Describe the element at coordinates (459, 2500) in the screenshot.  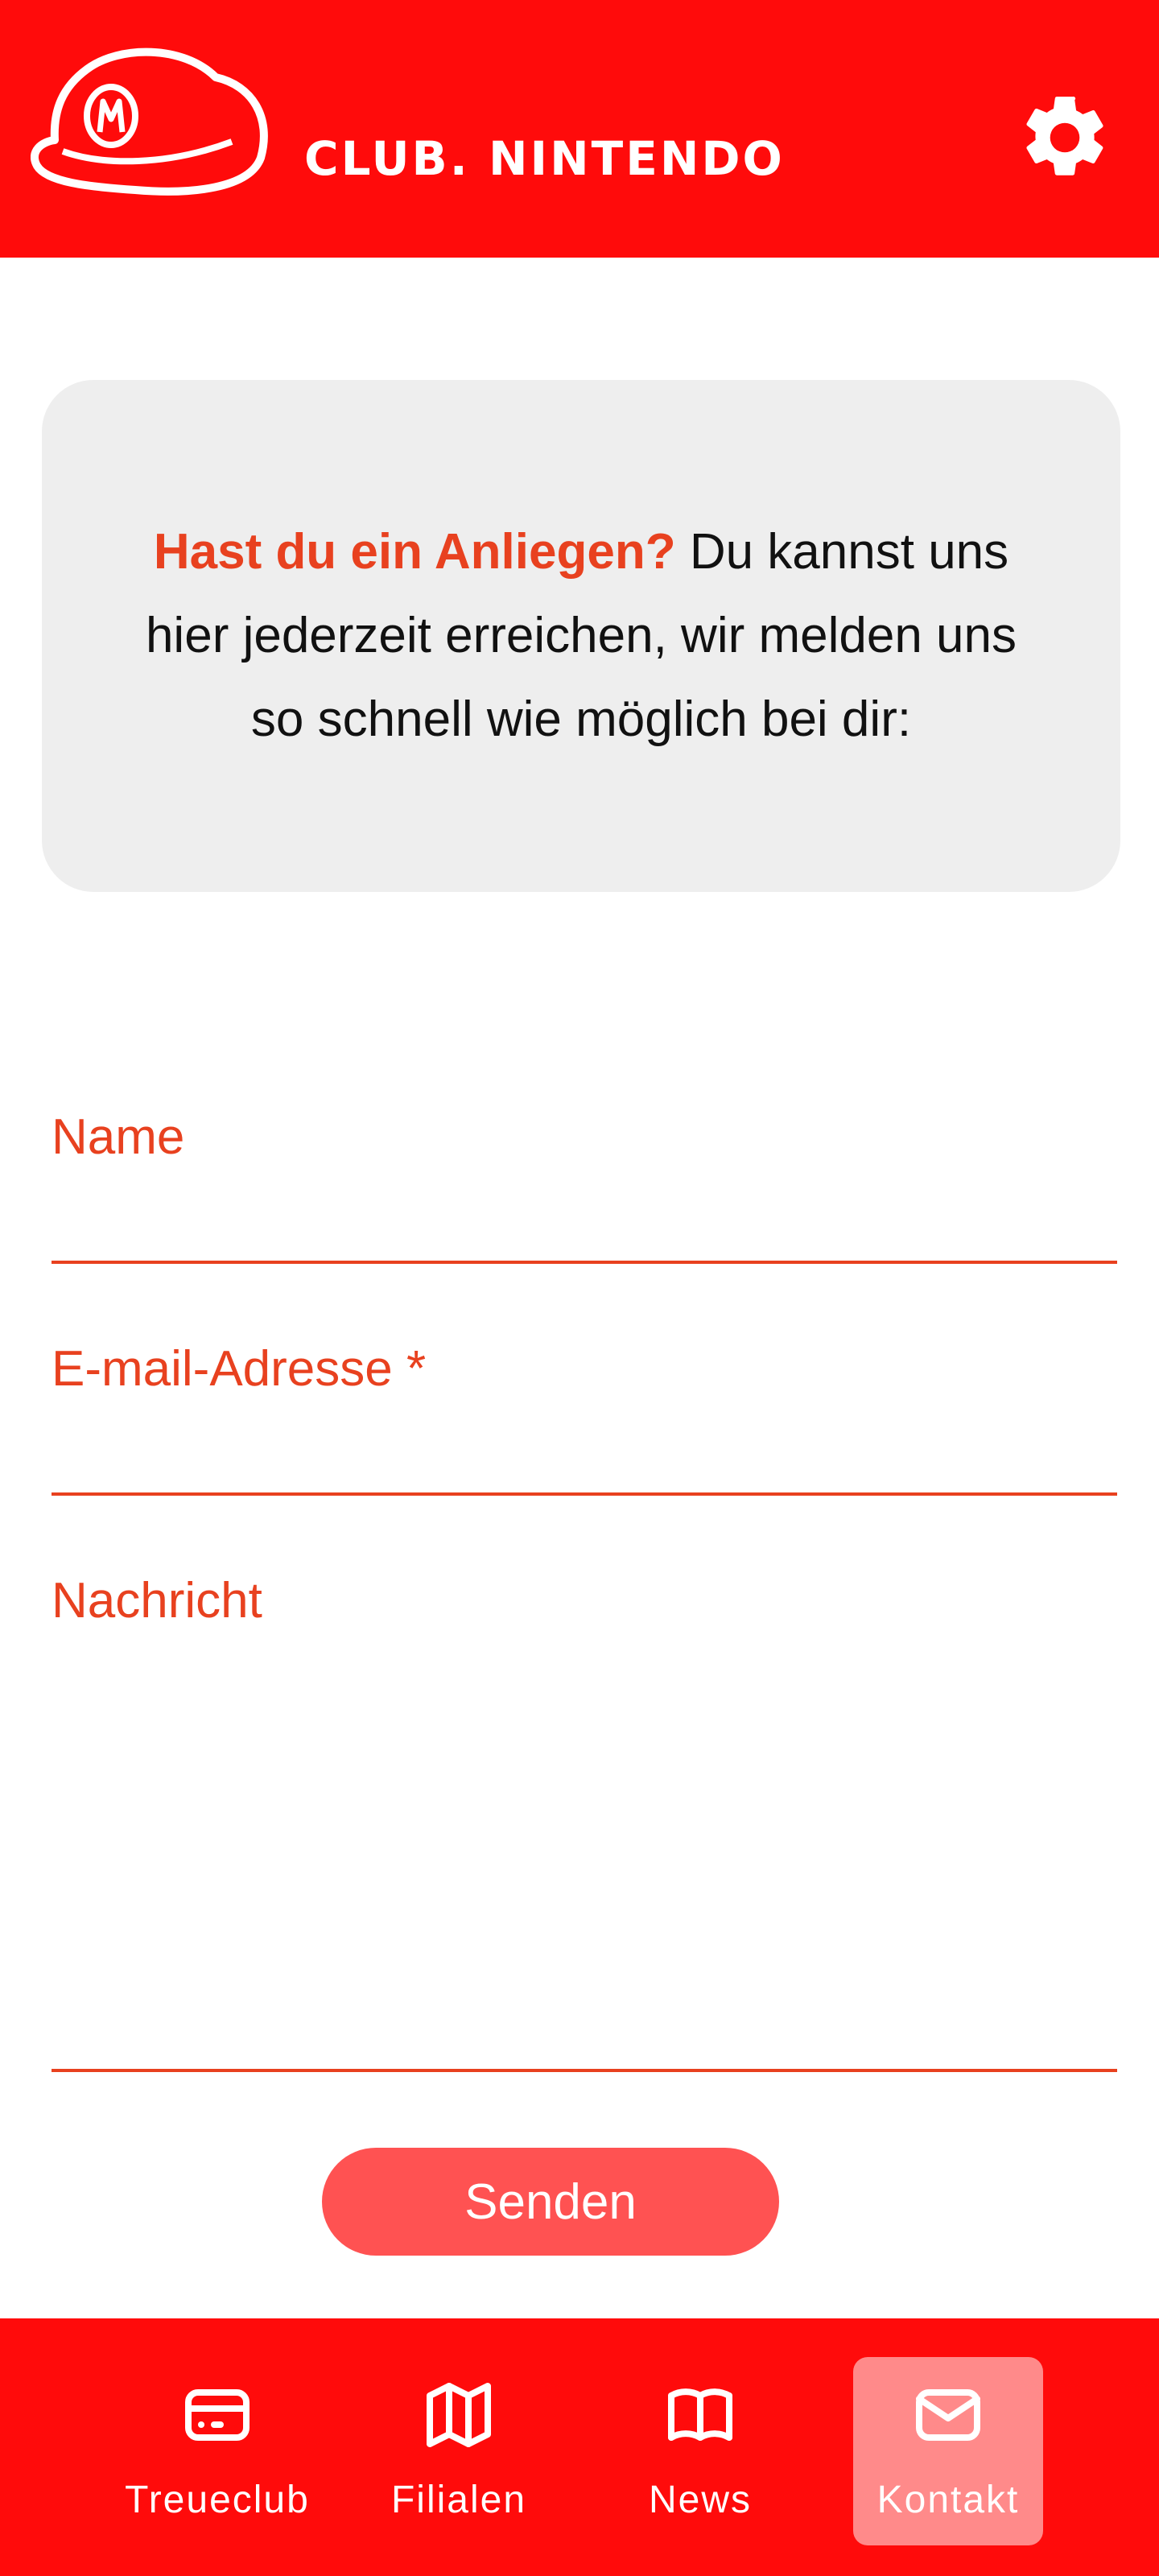
I see `nav-label-filialen: Filialen` at that location.